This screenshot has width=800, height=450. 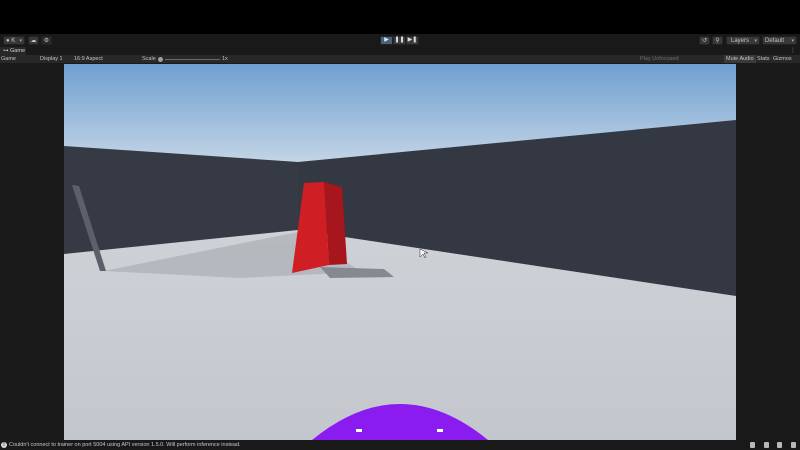 I want to click on play-icon: ▶, so click(x=386, y=40).